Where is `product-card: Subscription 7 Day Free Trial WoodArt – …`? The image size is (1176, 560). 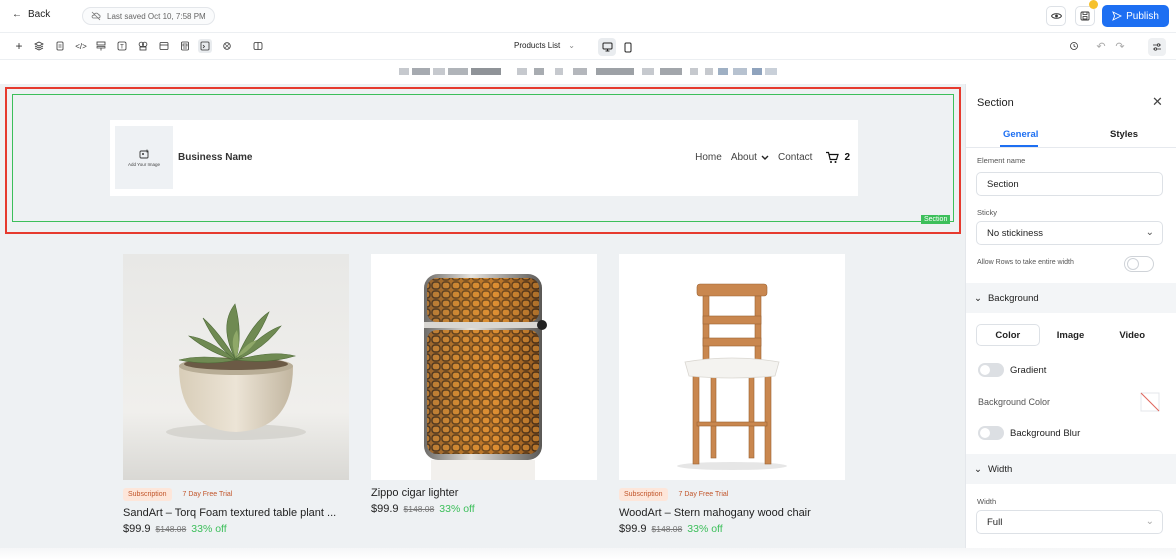
product-card: Subscription 7 Day Free Trial WoodArt – … is located at coordinates (732, 394).